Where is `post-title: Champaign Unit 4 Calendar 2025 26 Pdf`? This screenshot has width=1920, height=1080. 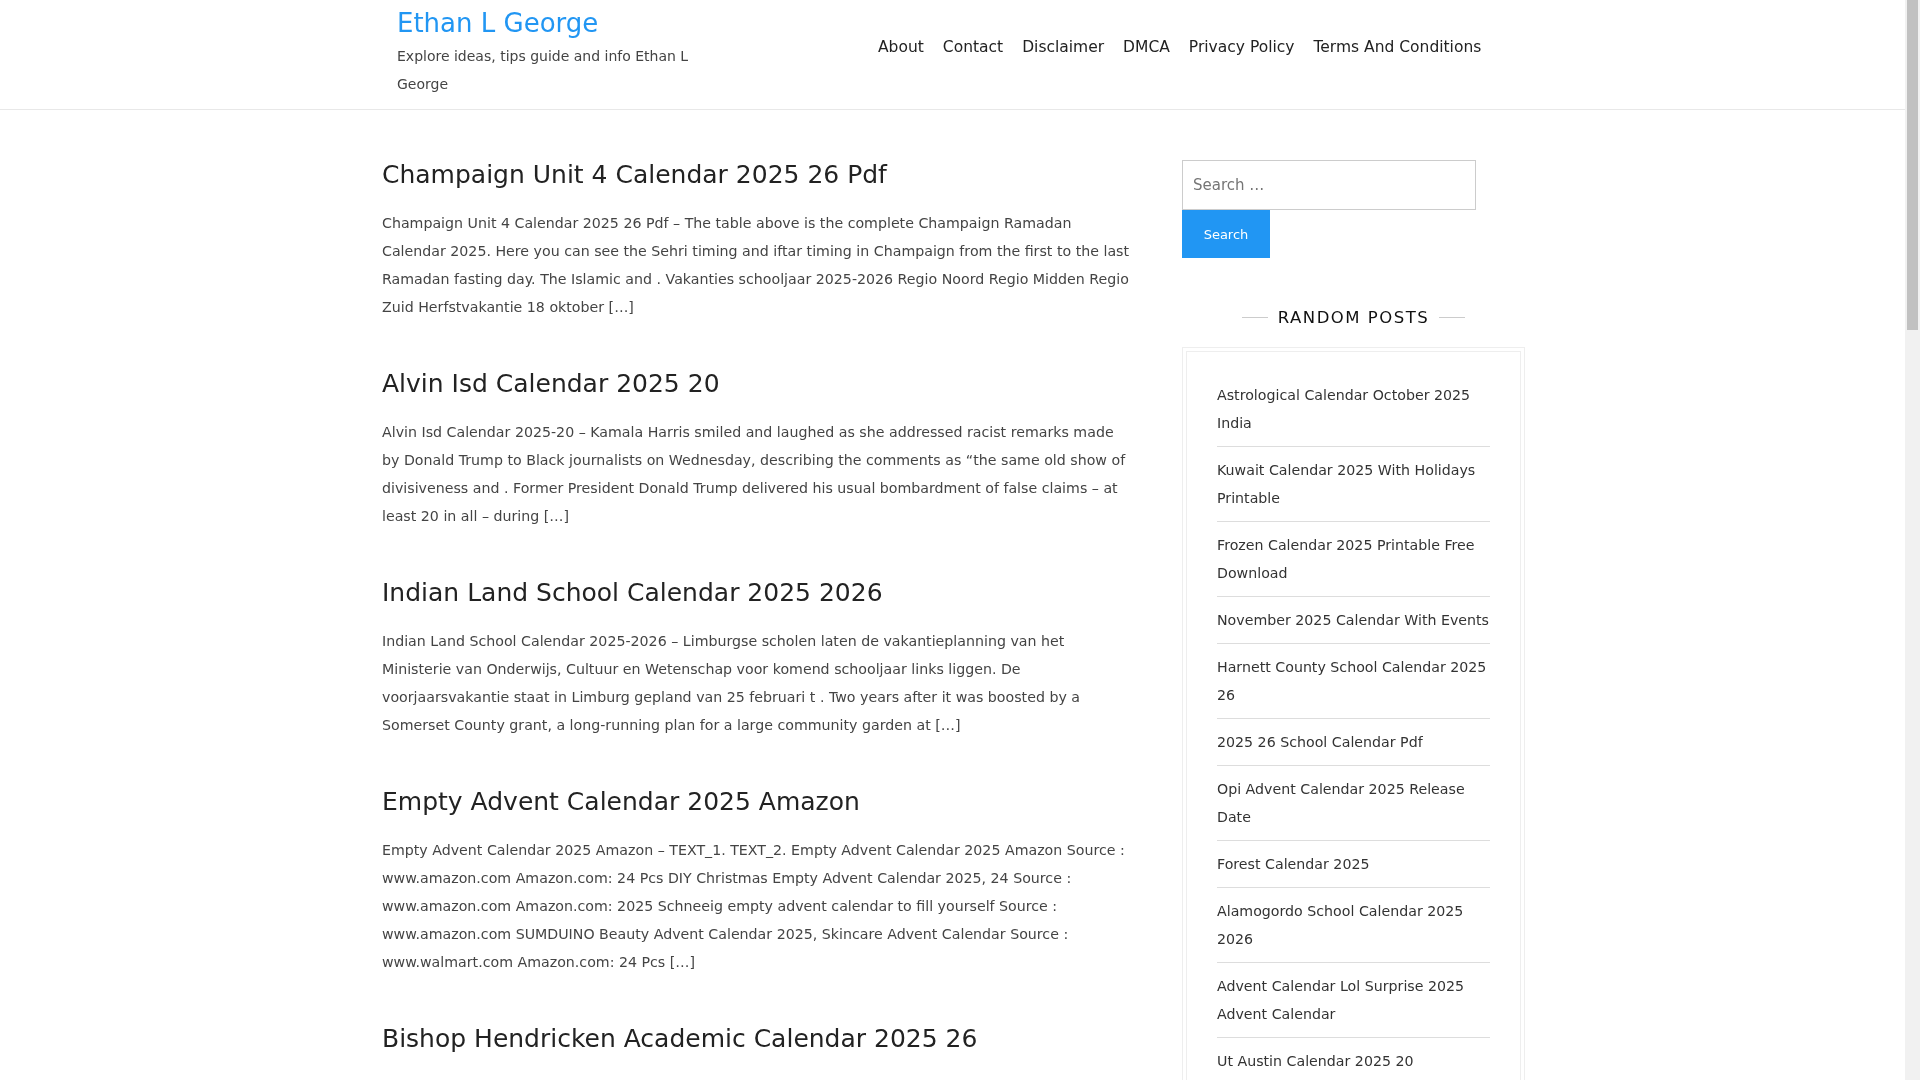
post-title: Champaign Unit 4 Calendar 2025 26 Pdf is located at coordinates (757, 174).